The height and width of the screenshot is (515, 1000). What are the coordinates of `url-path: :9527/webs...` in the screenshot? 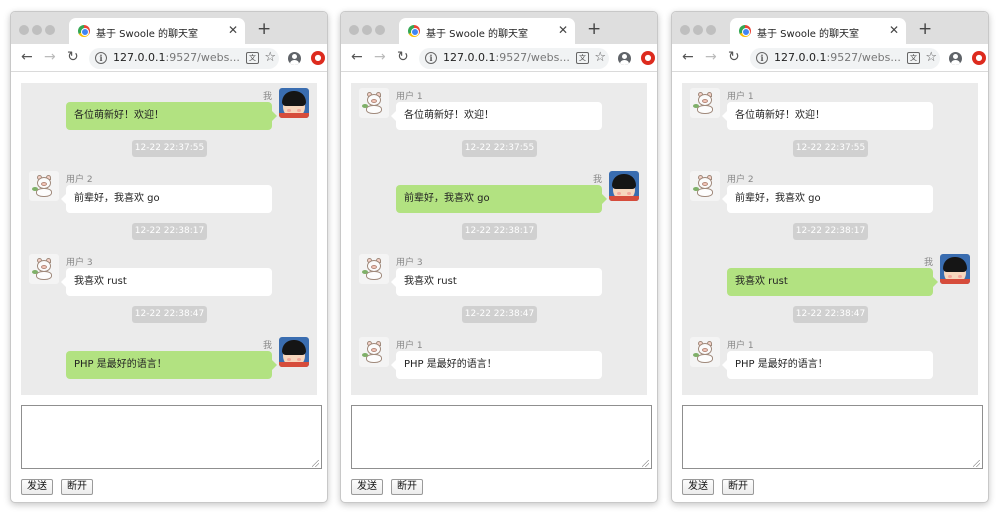 It's located at (202, 57).